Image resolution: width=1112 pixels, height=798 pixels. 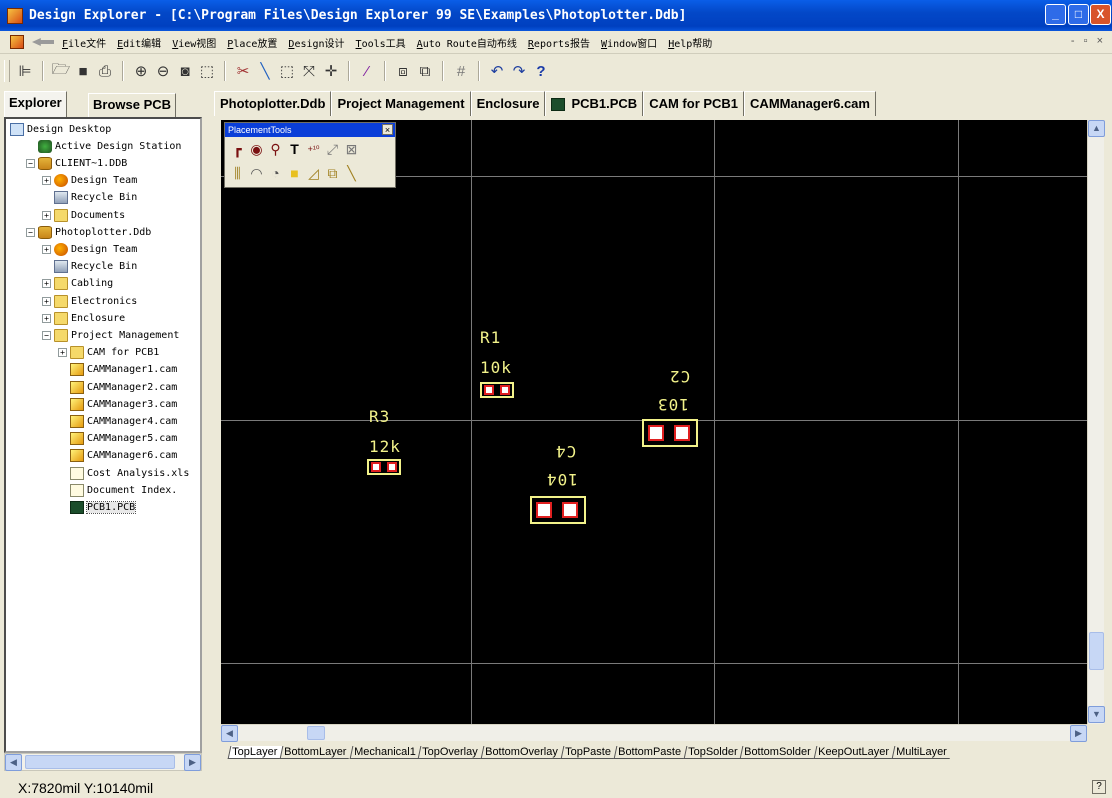 I want to click on document-tab: Photoplotter.Ddb, so click(x=273, y=103).